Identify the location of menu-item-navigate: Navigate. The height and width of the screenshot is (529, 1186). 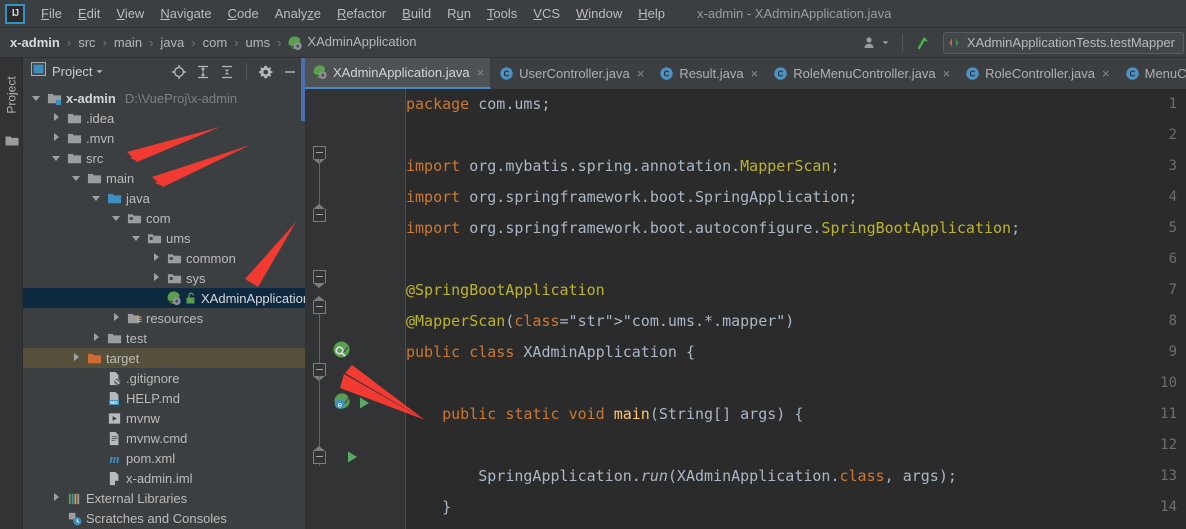
(185, 13).